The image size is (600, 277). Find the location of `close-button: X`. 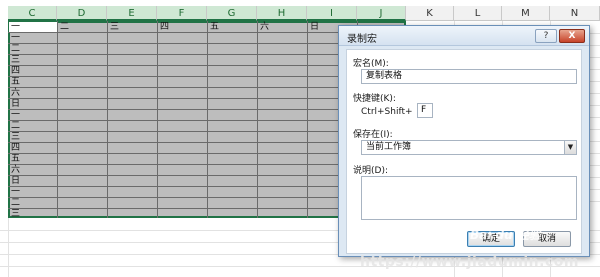

close-button: X is located at coordinates (572, 36).